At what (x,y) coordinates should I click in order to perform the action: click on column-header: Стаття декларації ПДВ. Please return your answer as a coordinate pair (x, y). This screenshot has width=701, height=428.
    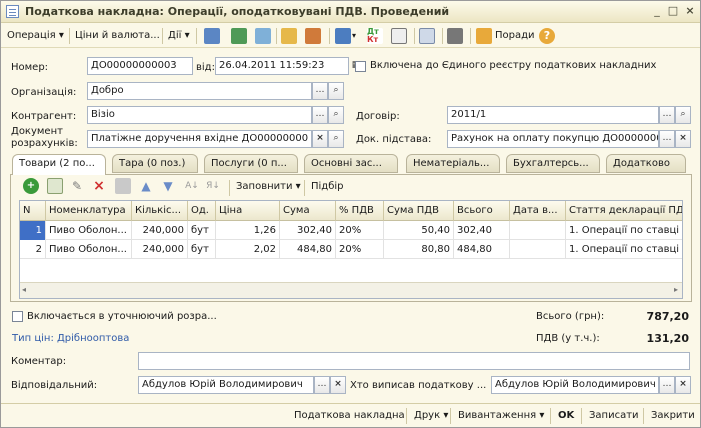
    Looking at the image, I should click on (624, 211).